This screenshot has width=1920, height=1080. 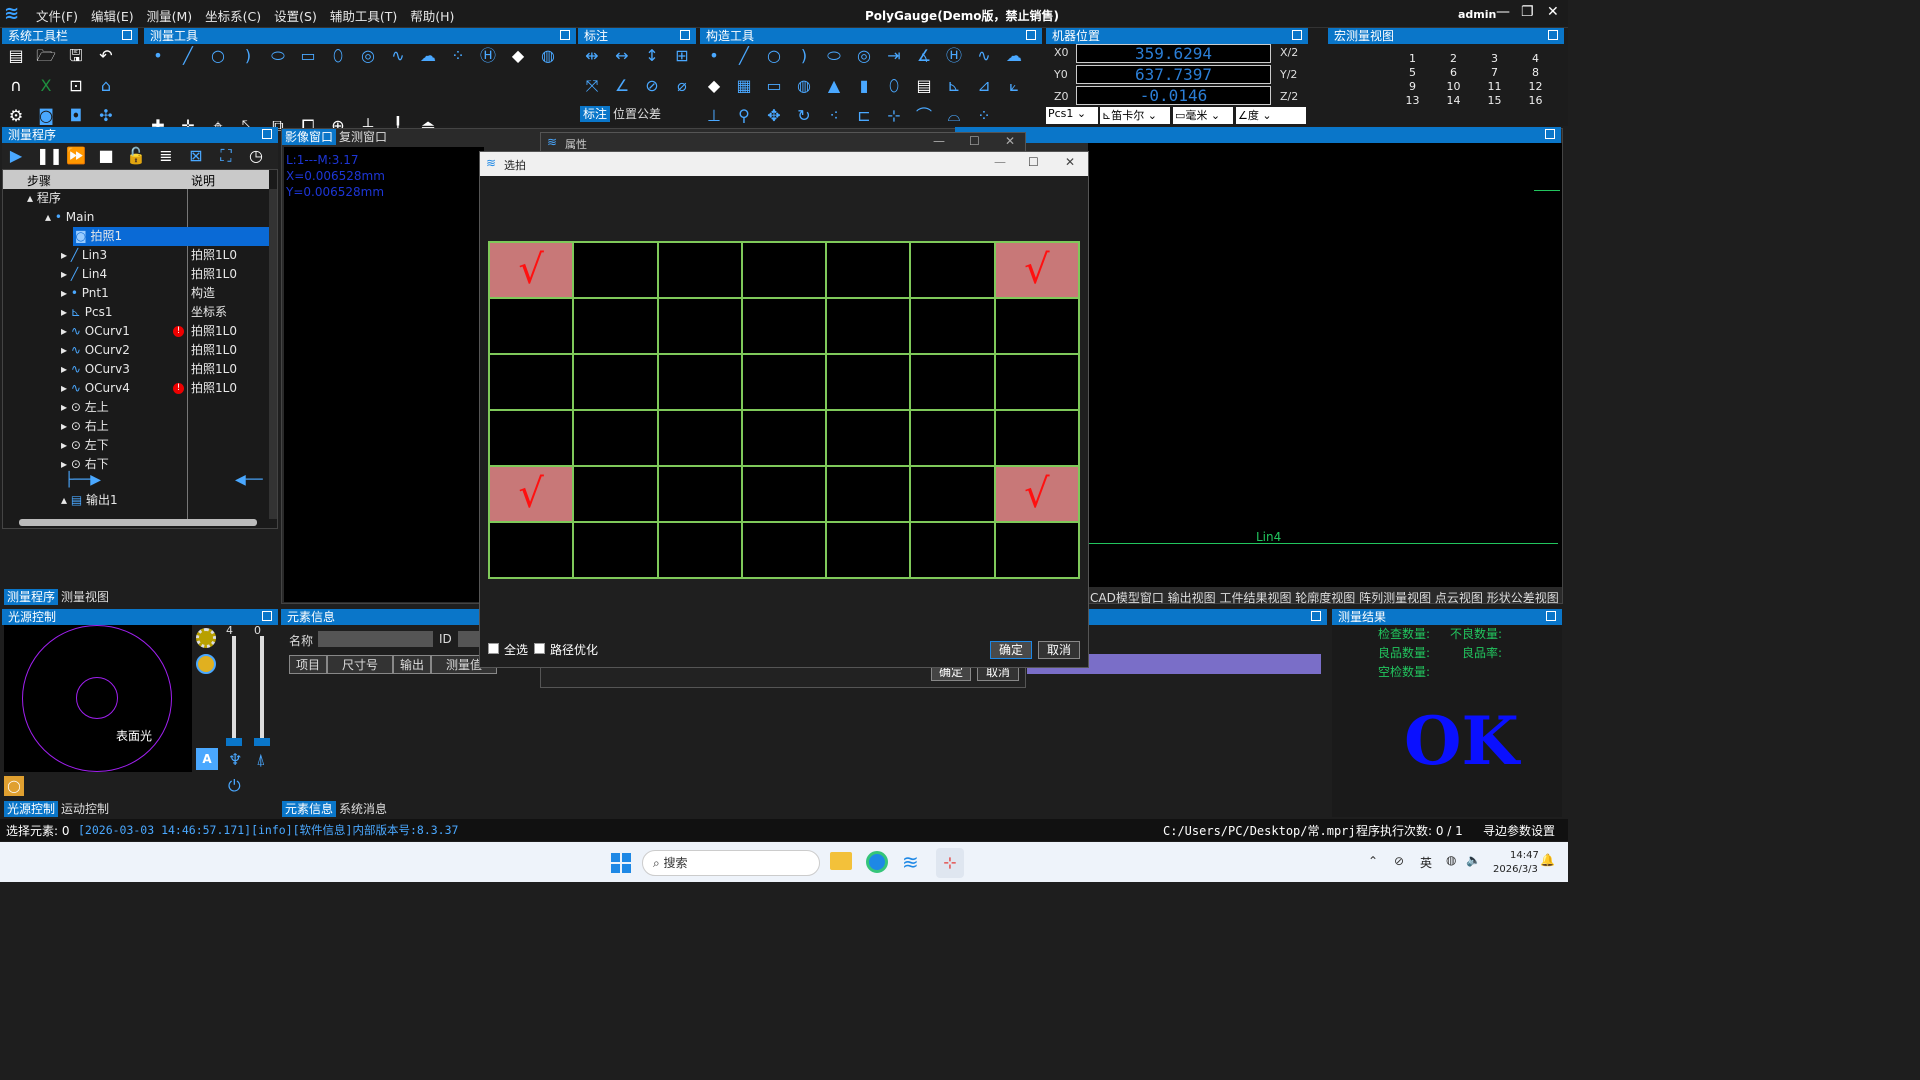 What do you see at coordinates (16, 116) in the screenshot?
I see `gear-icon: ⚙` at bounding box center [16, 116].